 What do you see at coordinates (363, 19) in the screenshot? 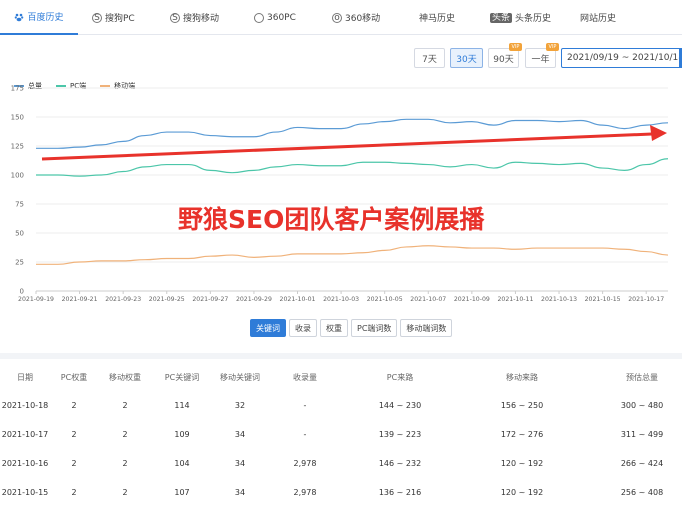
I see `tab-label: 360移动` at bounding box center [363, 19].